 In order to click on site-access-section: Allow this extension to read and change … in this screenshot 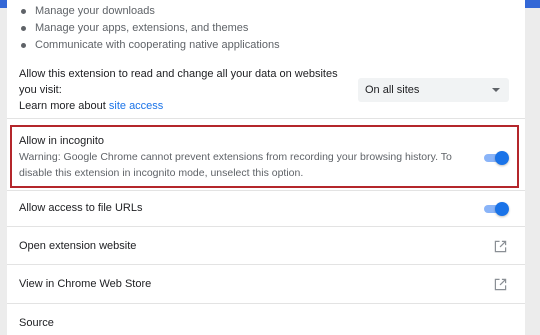, I will do `click(184, 90)`.